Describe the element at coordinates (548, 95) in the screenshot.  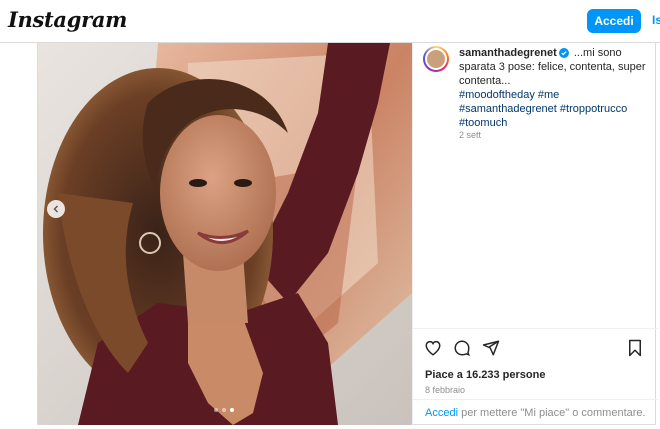
I see `hashtag-link: #me` at that location.